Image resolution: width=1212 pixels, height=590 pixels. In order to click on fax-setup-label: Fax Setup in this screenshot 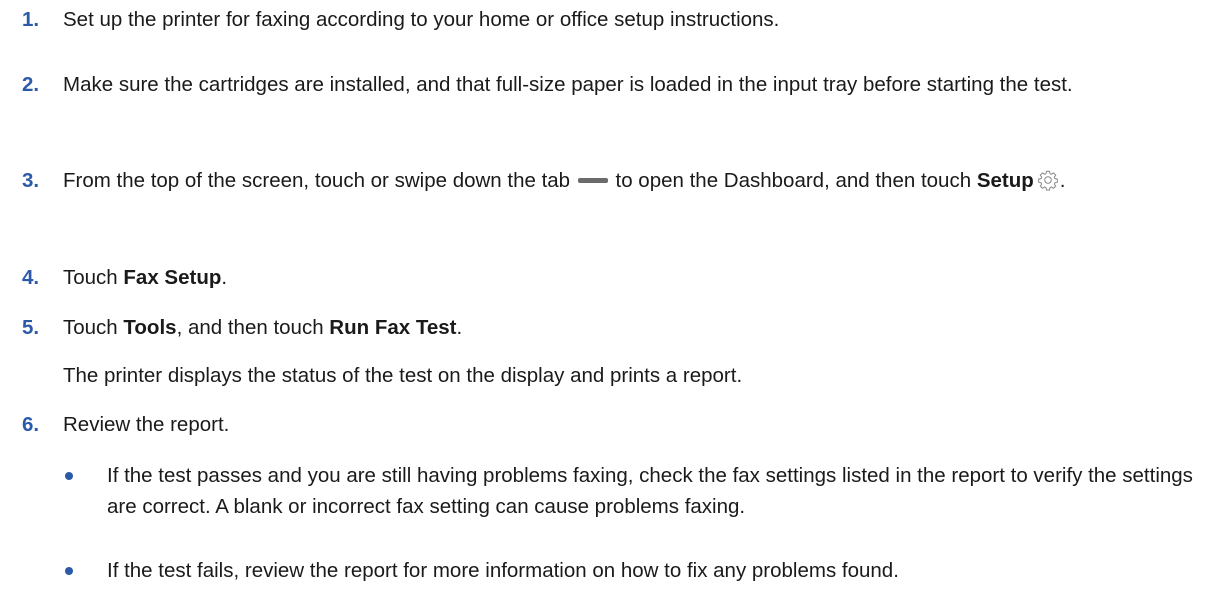, I will do `click(172, 277)`.